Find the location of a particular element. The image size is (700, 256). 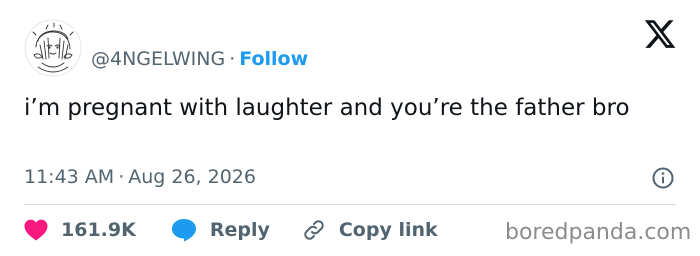

tweet-actions: 161.9K Reply Copy link is located at coordinates (231, 230).